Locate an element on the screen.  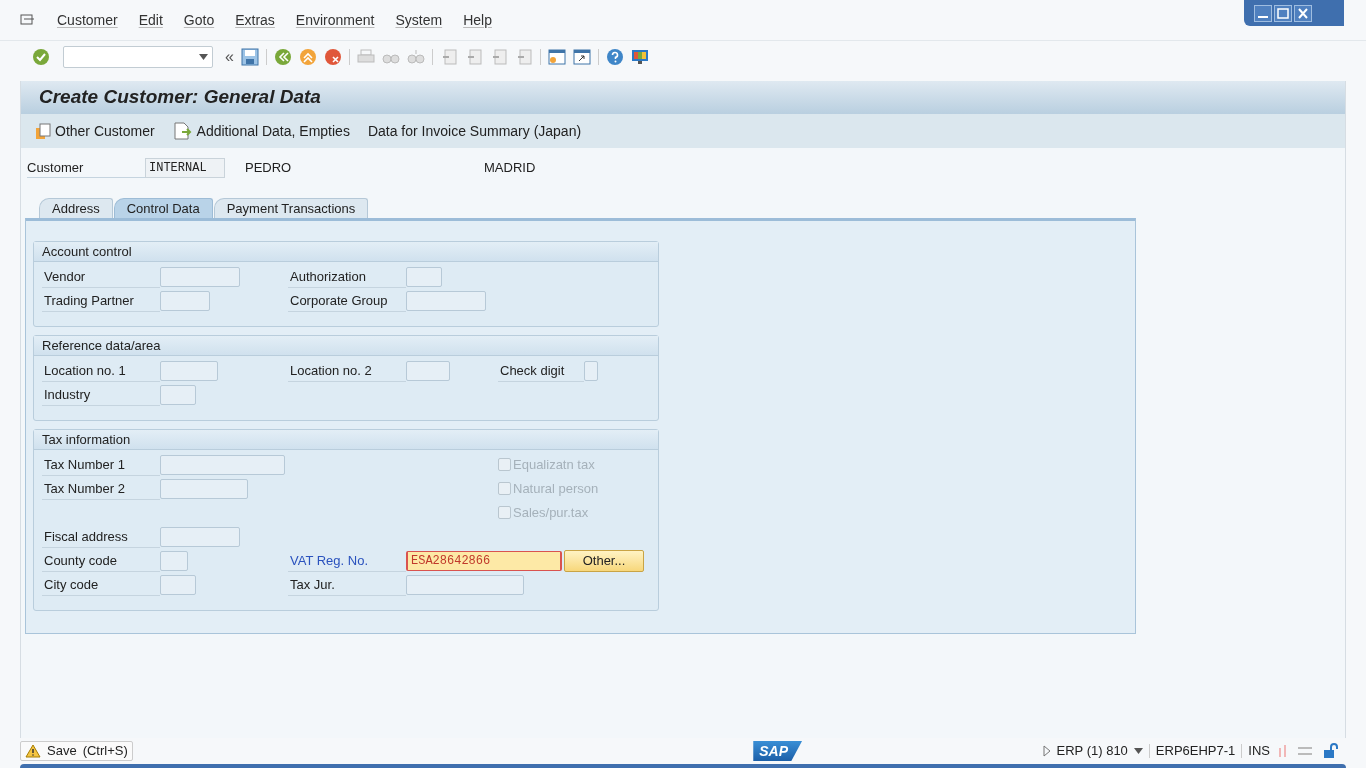
back-icon is located at coordinates (282, 56).